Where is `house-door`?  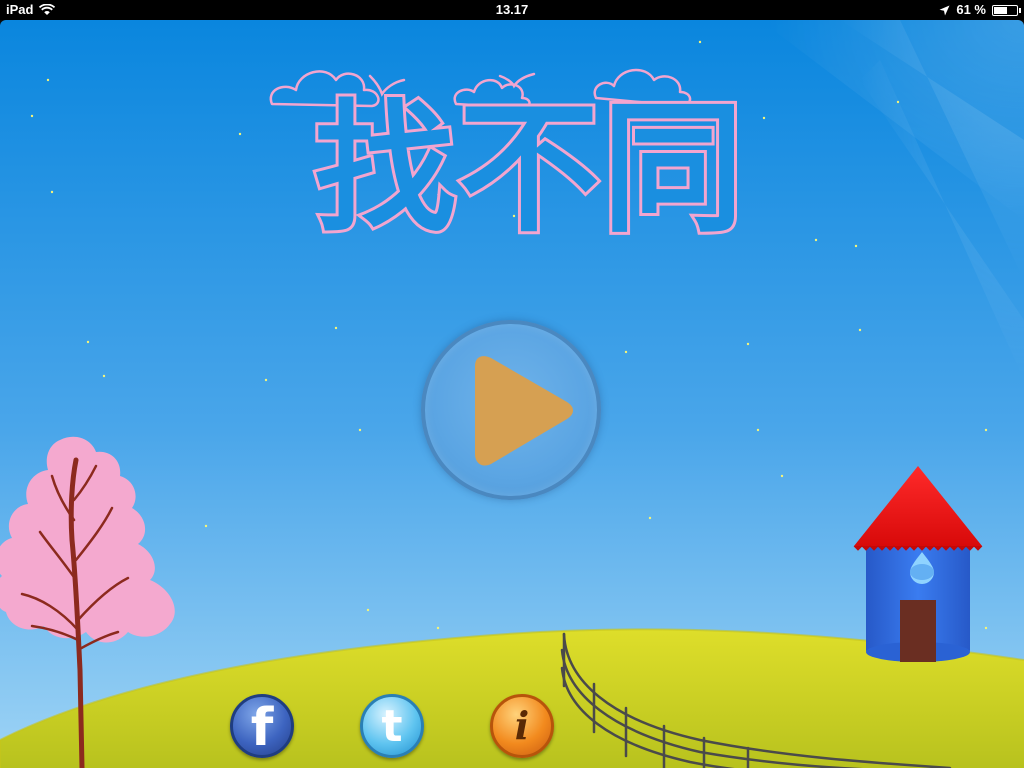
house-door is located at coordinates (918, 631).